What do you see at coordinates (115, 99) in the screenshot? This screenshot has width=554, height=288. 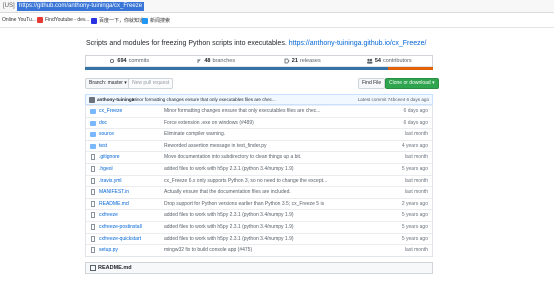 I see `commit-author: anthony-tuininga` at bounding box center [115, 99].